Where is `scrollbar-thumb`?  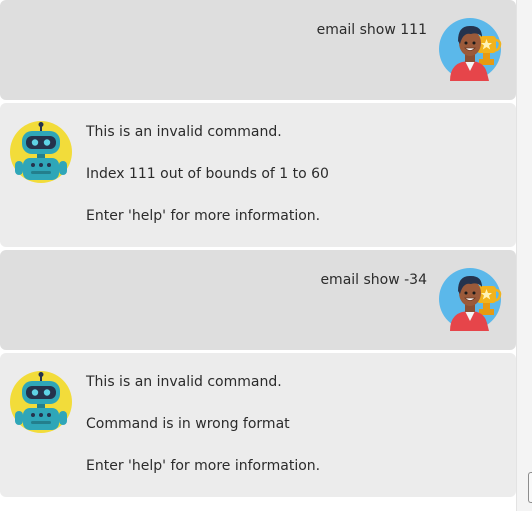 scrollbar-thumb is located at coordinates (530, 487).